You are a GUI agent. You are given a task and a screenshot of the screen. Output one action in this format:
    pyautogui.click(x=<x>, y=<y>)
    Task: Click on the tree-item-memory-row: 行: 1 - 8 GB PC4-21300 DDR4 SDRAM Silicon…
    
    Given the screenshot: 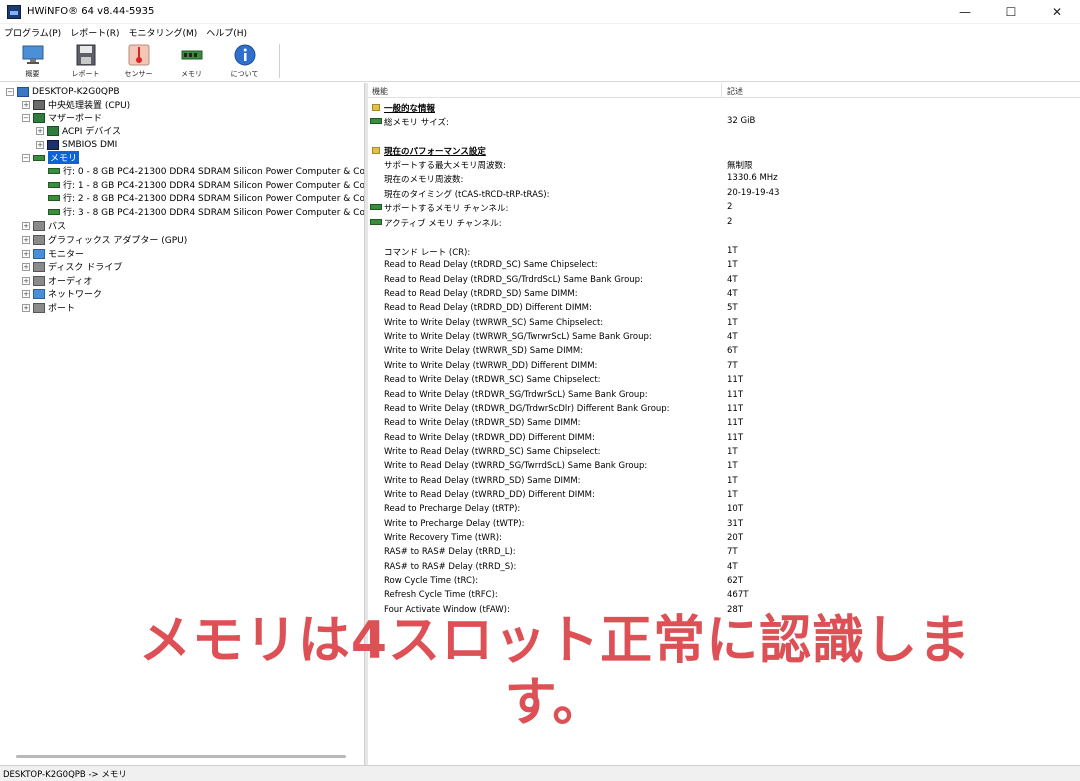 What is the action you would take?
    pyautogui.click(x=206, y=184)
    